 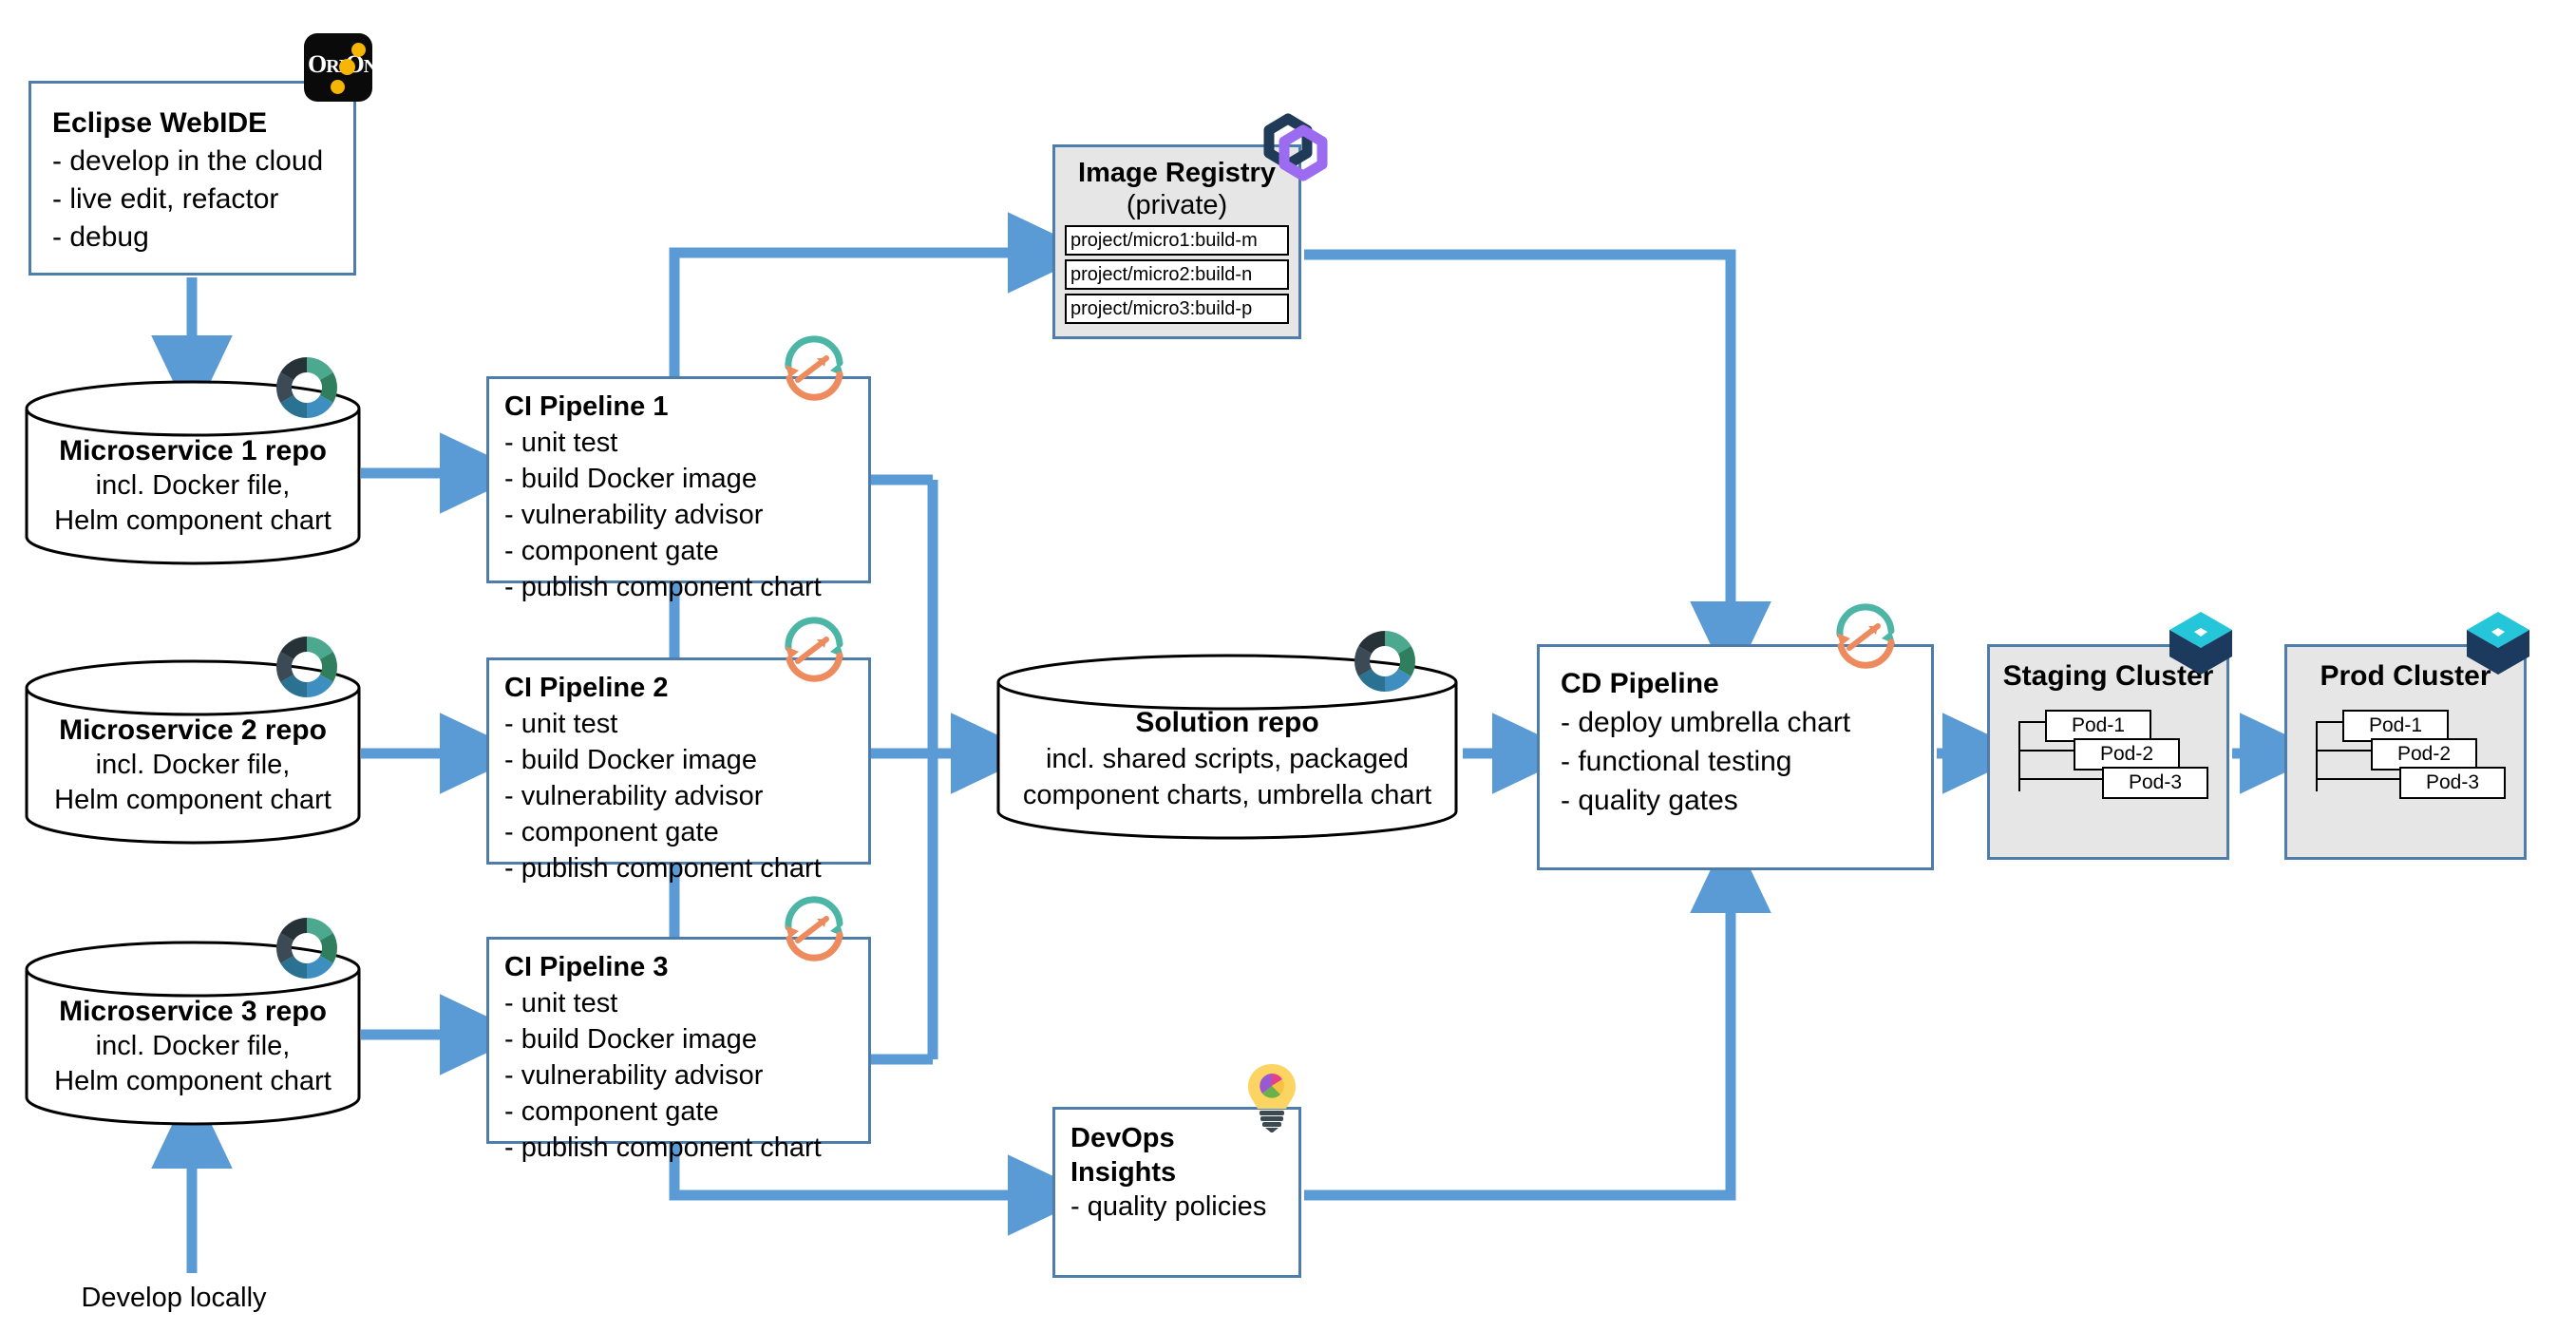 What do you see at coordinates (1168, 1206) in the screenshot?
I see `devops-insights-line-1: - quality policies` at bounding box center [1168, 1206].